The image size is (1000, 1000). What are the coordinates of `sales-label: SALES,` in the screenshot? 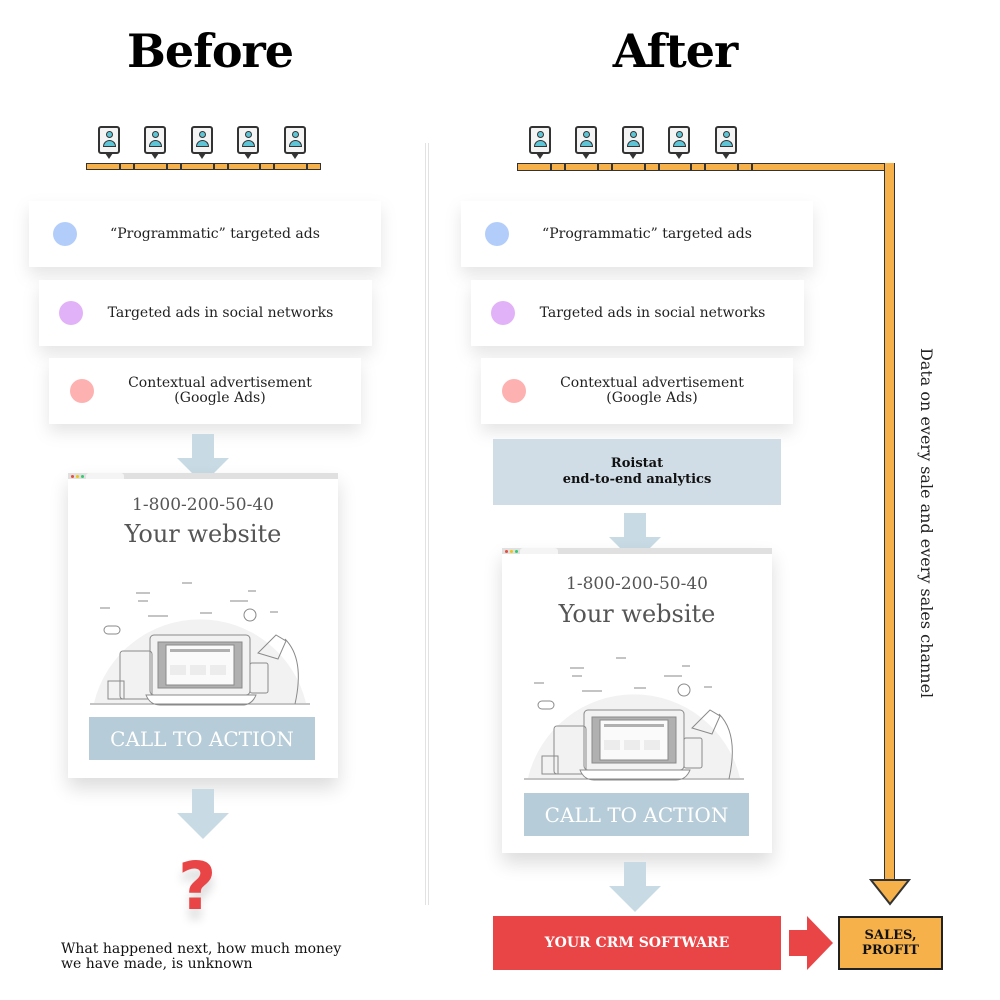 It's located at (890, 935).